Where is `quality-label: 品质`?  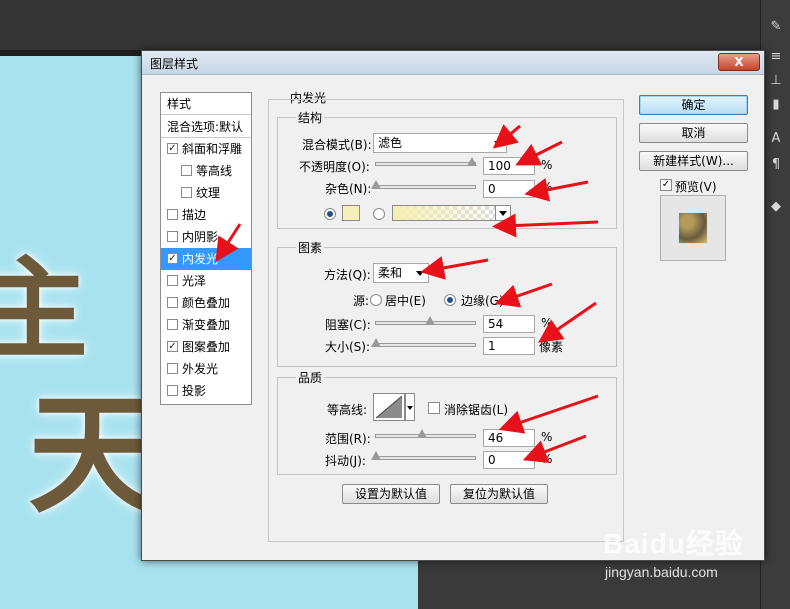 quality-label: 品质 is located at coordinates (310, 377).